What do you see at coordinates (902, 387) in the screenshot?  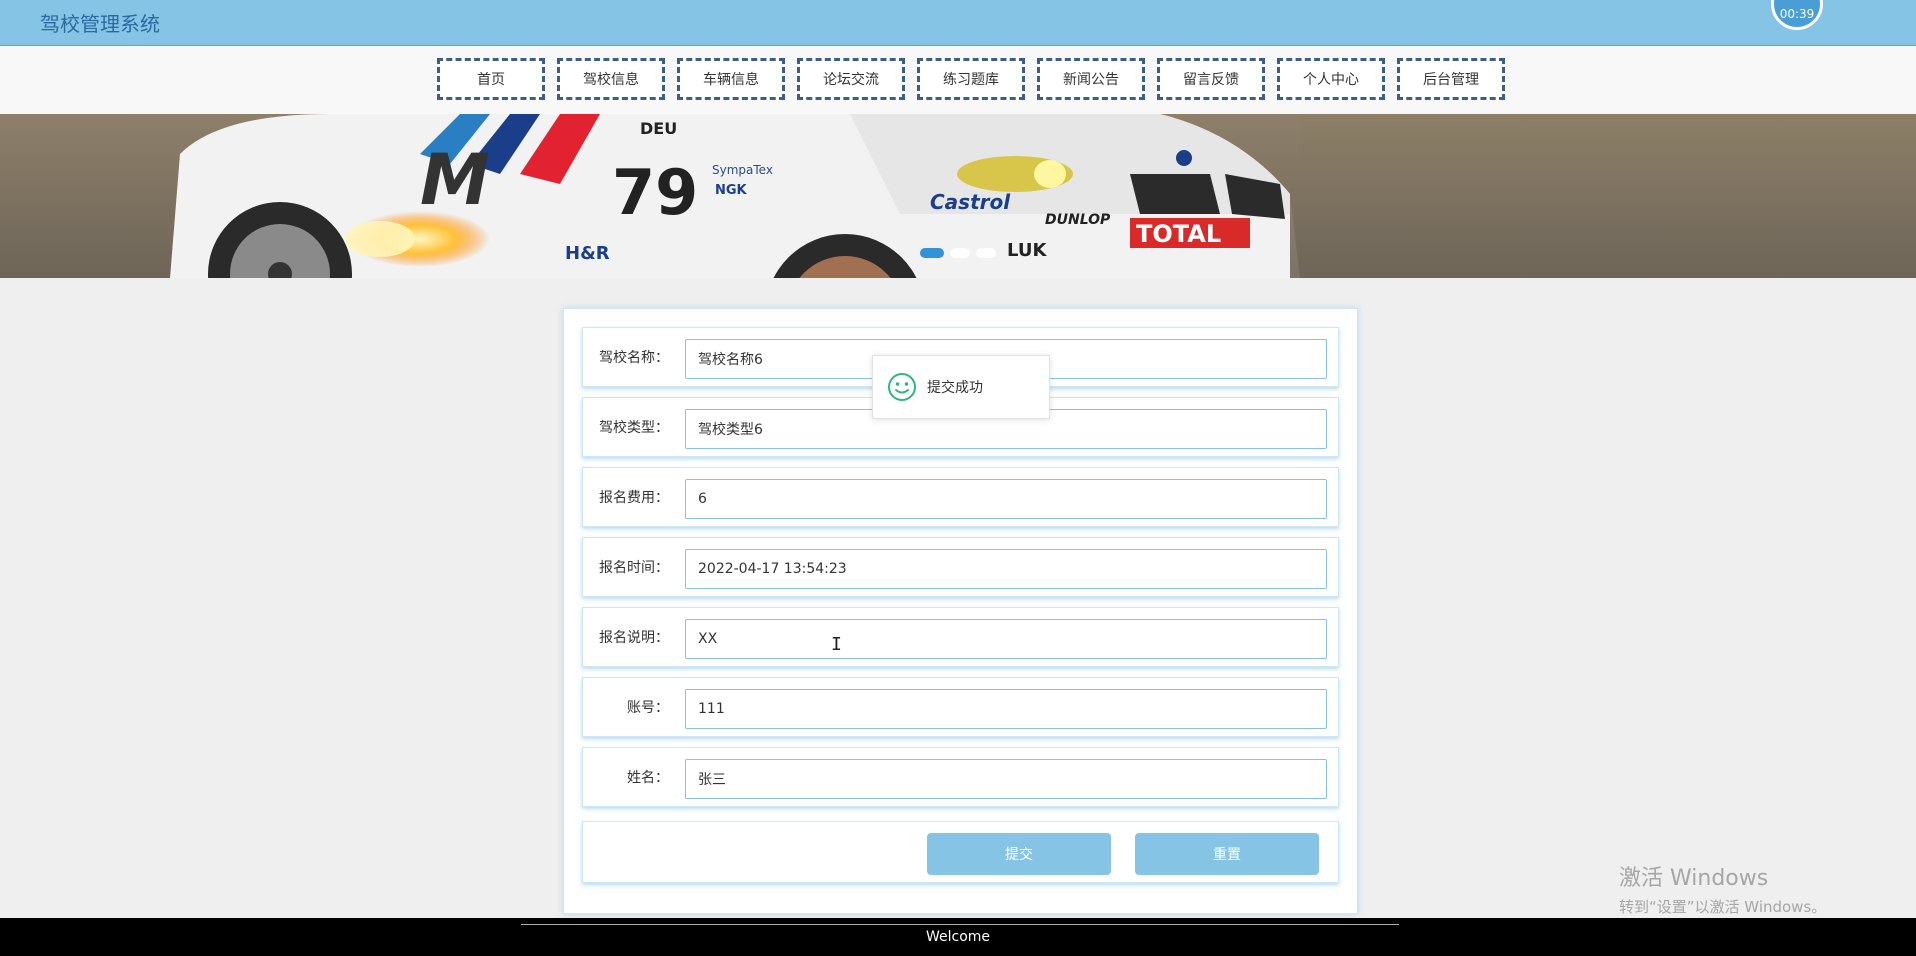 I see `smile-icon` at bounding box center [902, 387].